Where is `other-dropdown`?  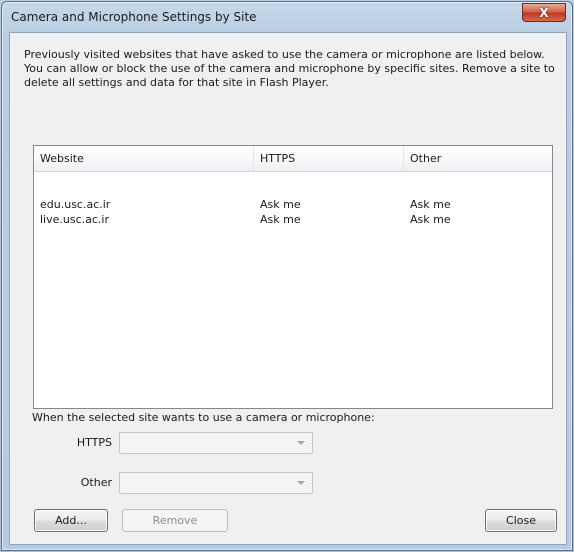
other-dropdown is located at coordinates (216, 483).